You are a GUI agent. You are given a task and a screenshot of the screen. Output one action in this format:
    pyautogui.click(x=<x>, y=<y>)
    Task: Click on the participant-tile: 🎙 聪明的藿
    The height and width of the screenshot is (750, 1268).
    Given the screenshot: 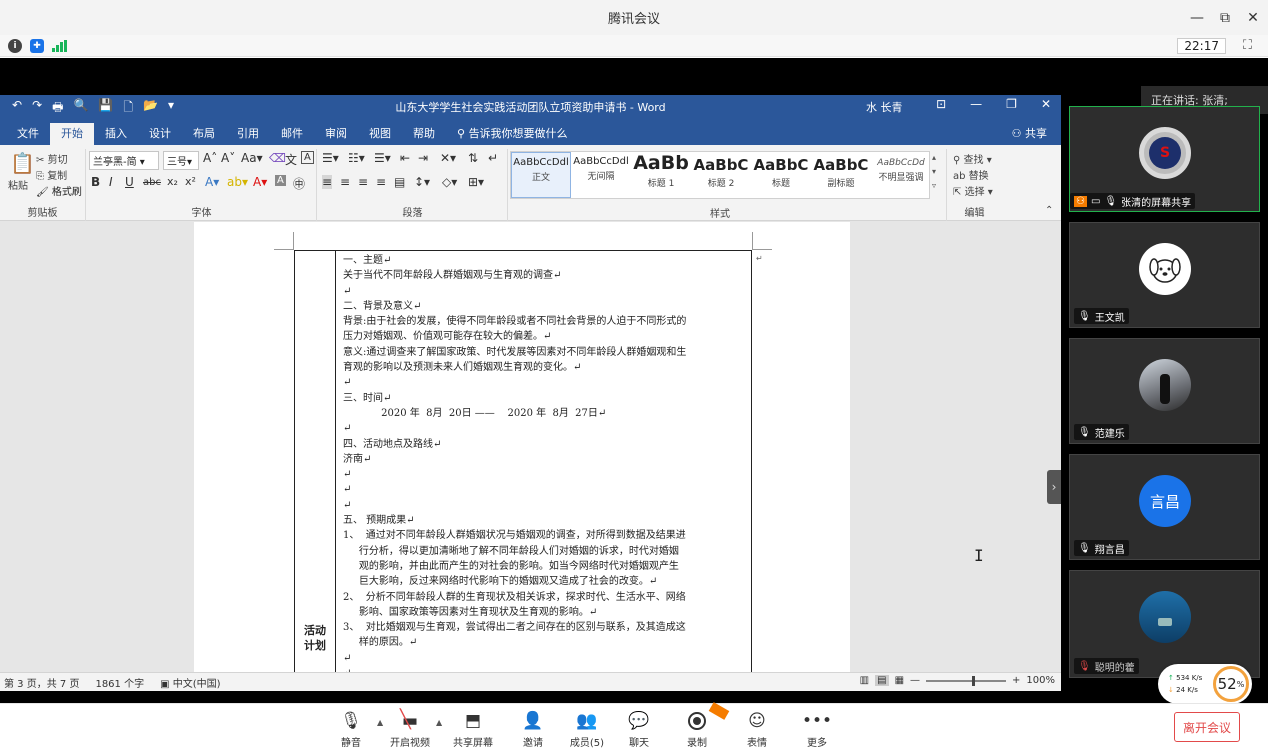 What is the action you would take?
    pyautogui.click(x=1164, y=624)
    